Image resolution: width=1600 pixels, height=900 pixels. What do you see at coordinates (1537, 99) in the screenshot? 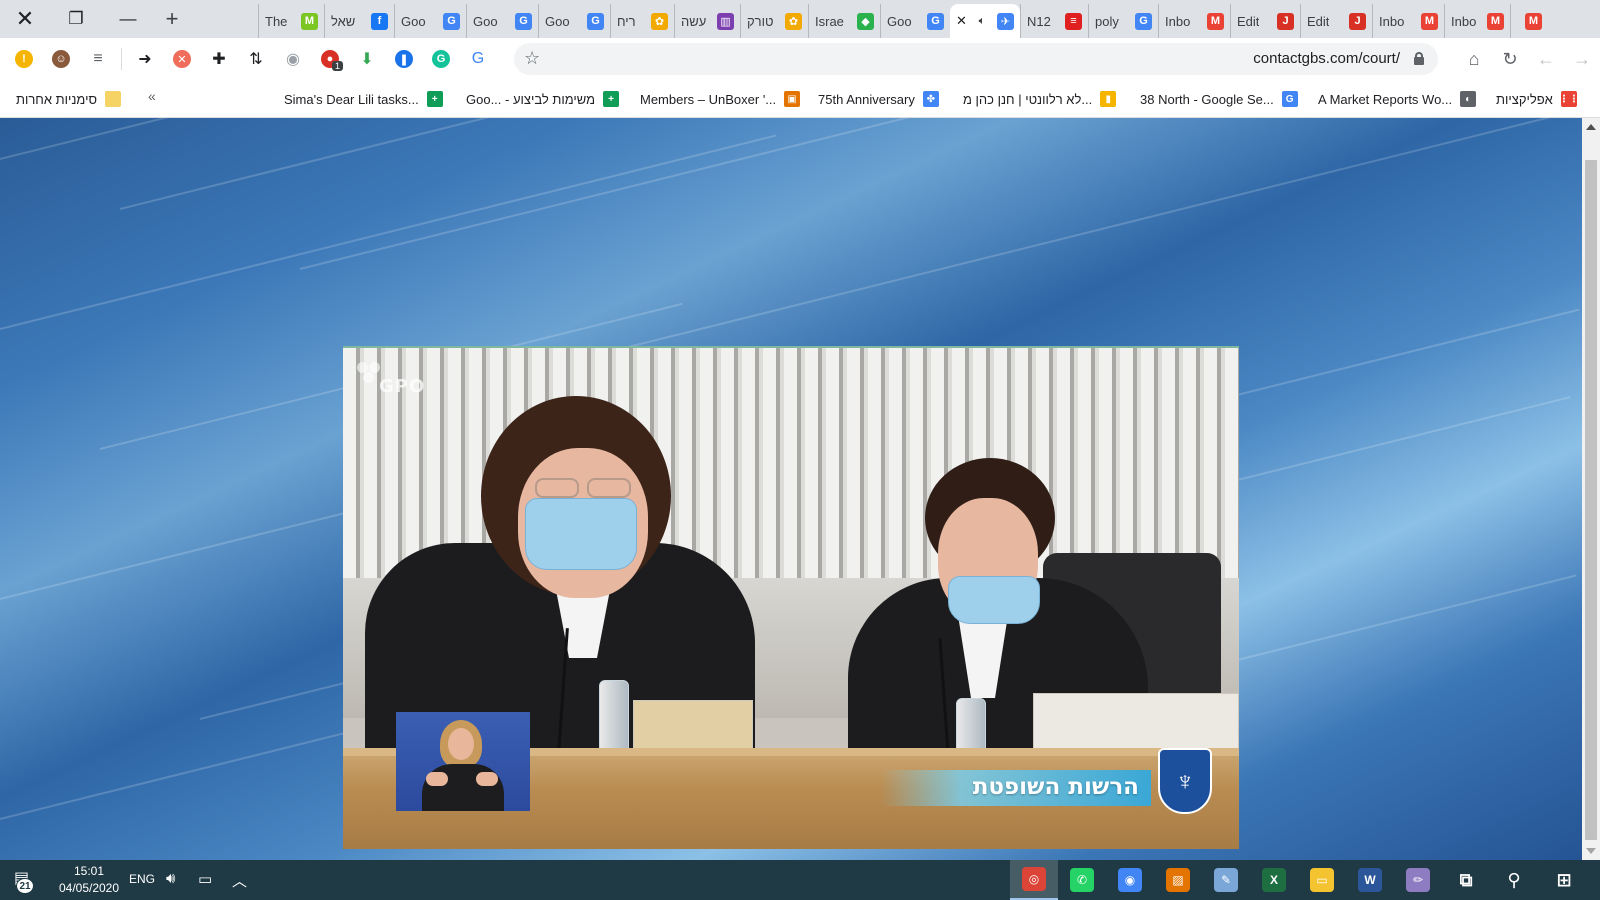
I see `bookmark-item: אפליקציות ⋮⋮` at bounding box center [1537, 99].